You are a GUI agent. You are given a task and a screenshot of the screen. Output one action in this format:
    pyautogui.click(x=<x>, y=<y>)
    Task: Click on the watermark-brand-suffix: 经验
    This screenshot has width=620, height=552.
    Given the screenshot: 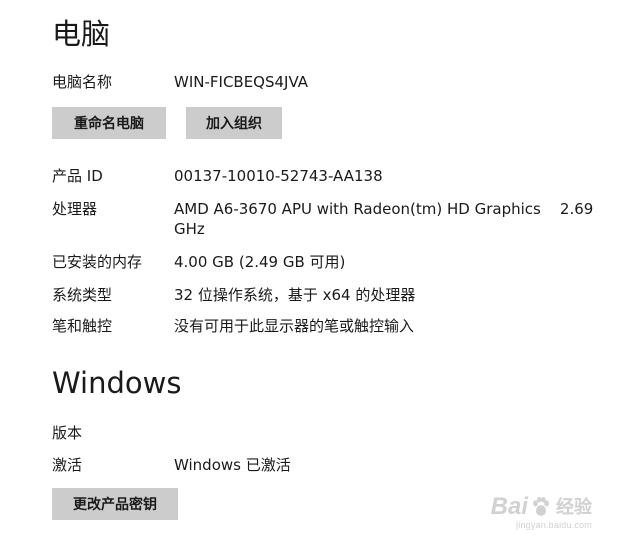 What is the action you would take?
    pyautogui.click(x=574, y=507)
    